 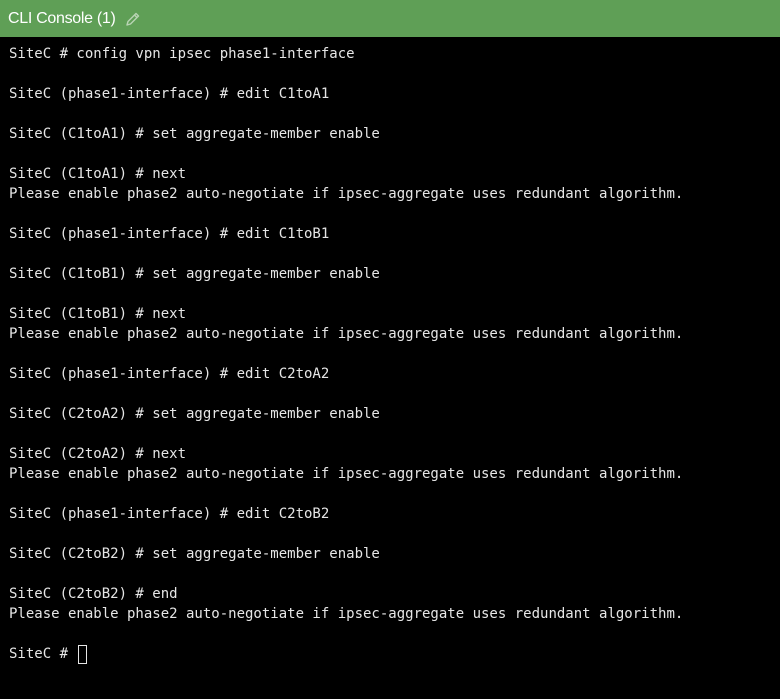 What do you see at coordinates (169, 514) in the screenshot?
I see `console-line: SiteC (phase1-interface) # edit C2toB2` at bounding box center [169, 514].